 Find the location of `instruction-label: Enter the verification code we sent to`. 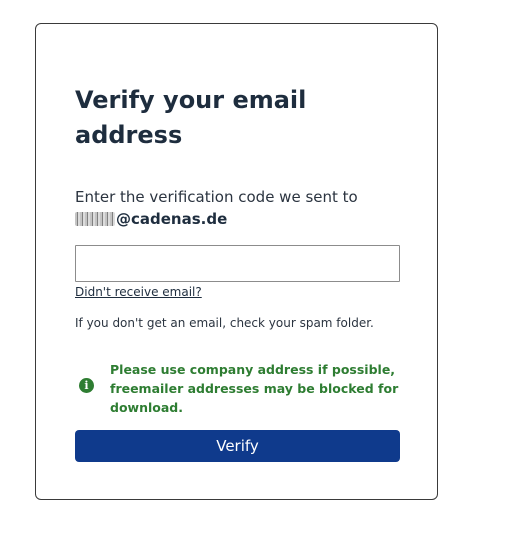

instruction-label: Enter the verification code we sent to is located at coordinates (216, 197).